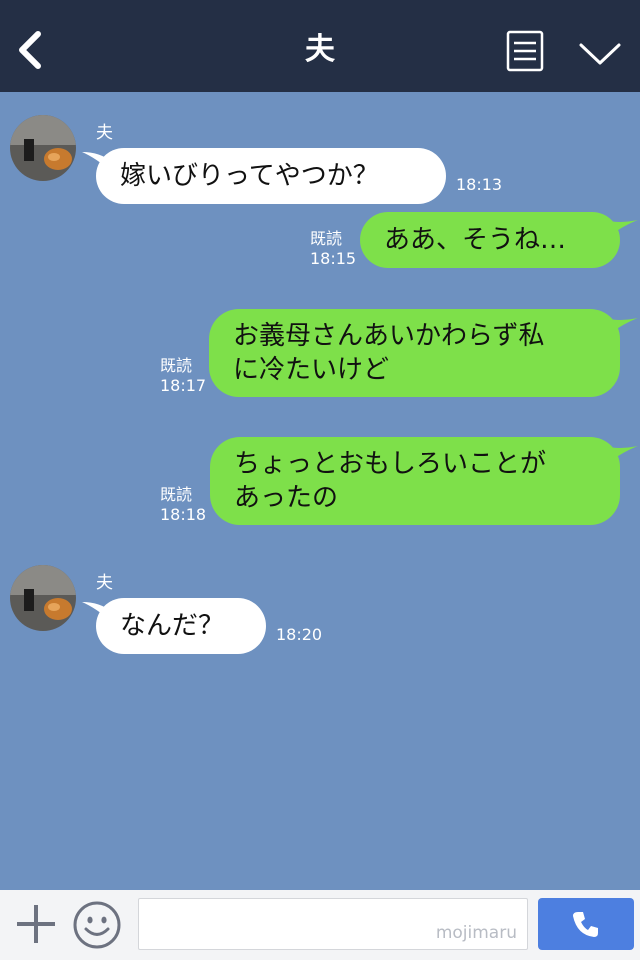 The height and width of the screenshot is (960, 640). Describe the element at coordinates (600, 54) in the screenshot. I see `chevron-down-icon` at that location.